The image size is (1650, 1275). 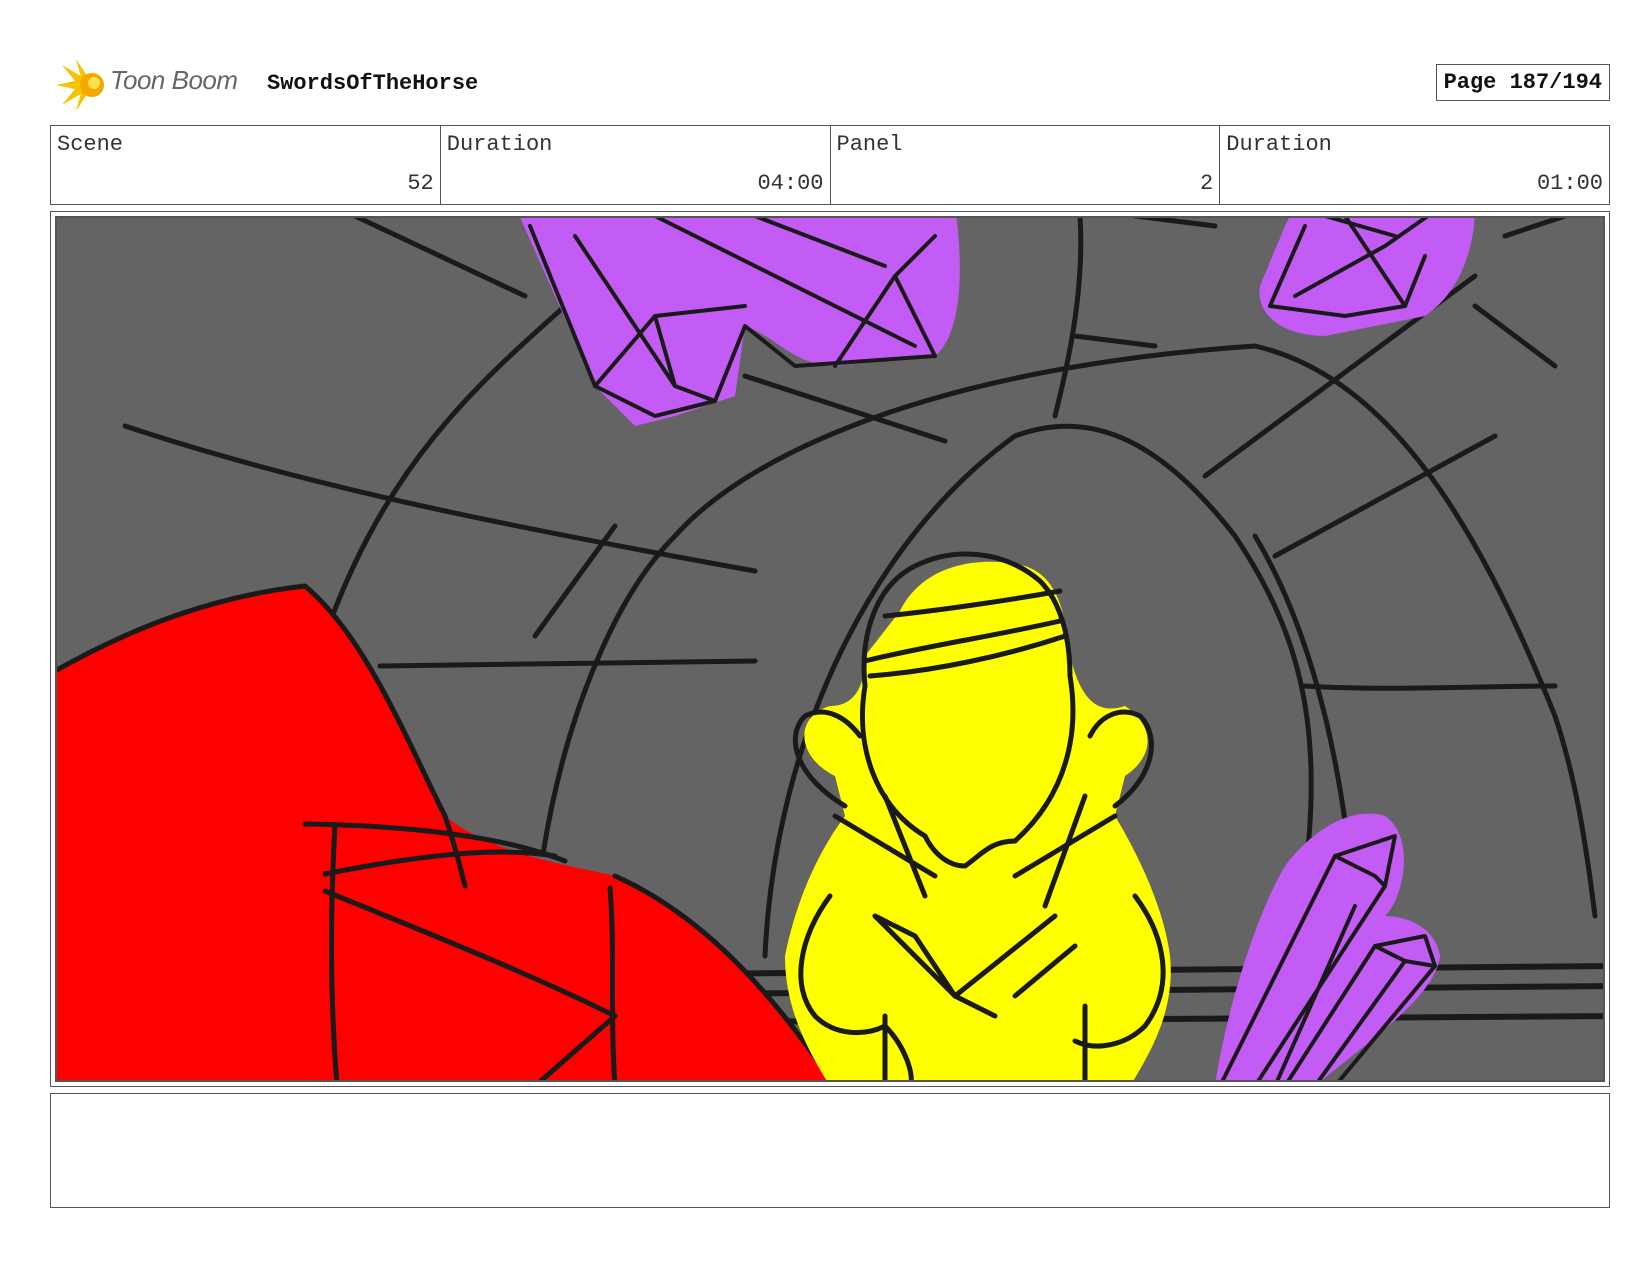 I want to click on page-header: Toon Boom SwordsOfTheHorse Page 187/194, so click(x=830, y=85).